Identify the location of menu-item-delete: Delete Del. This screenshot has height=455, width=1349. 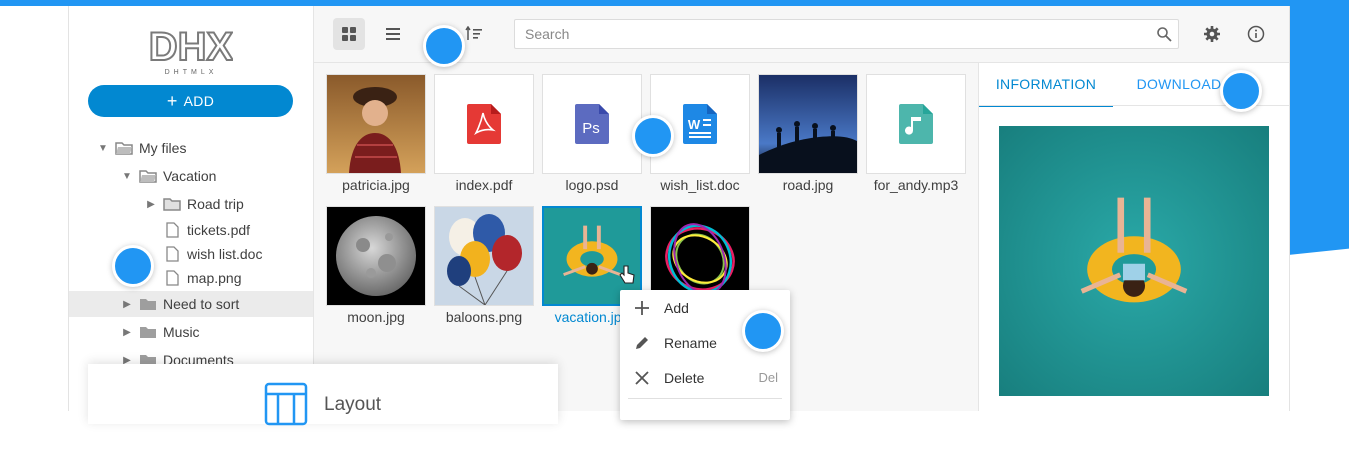
(705, 377).